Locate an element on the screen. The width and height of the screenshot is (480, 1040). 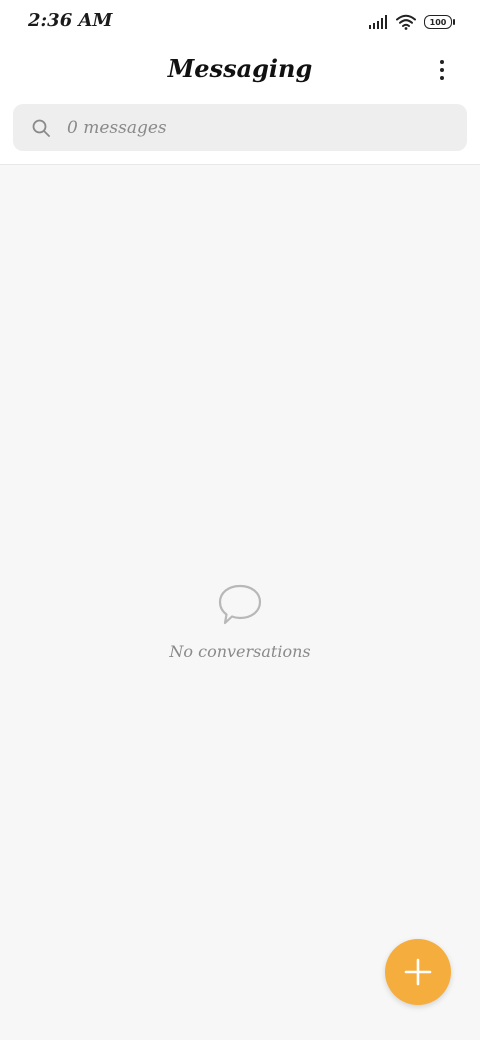
status-icons: 100 is located at coordinates (411, 22).